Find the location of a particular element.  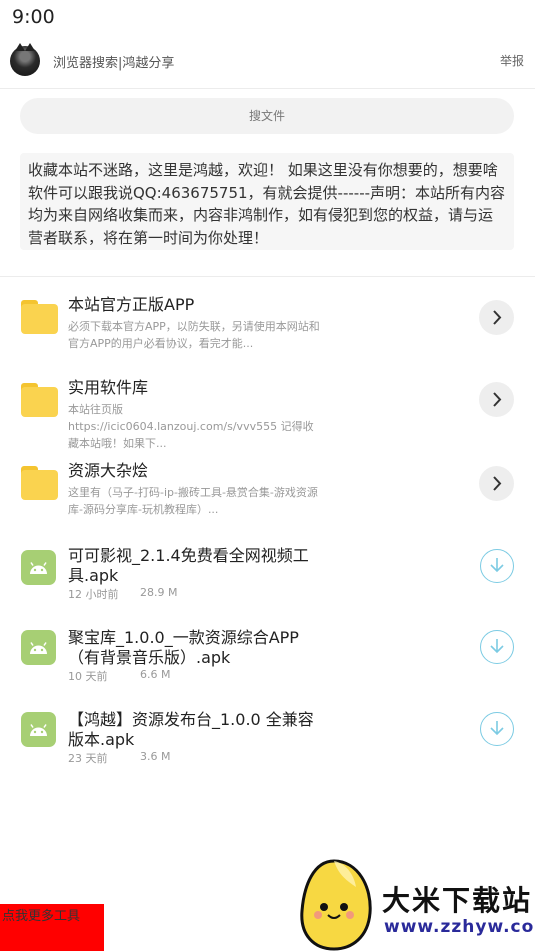

file-time: 23 天前 is located at coordinates (88, 758).